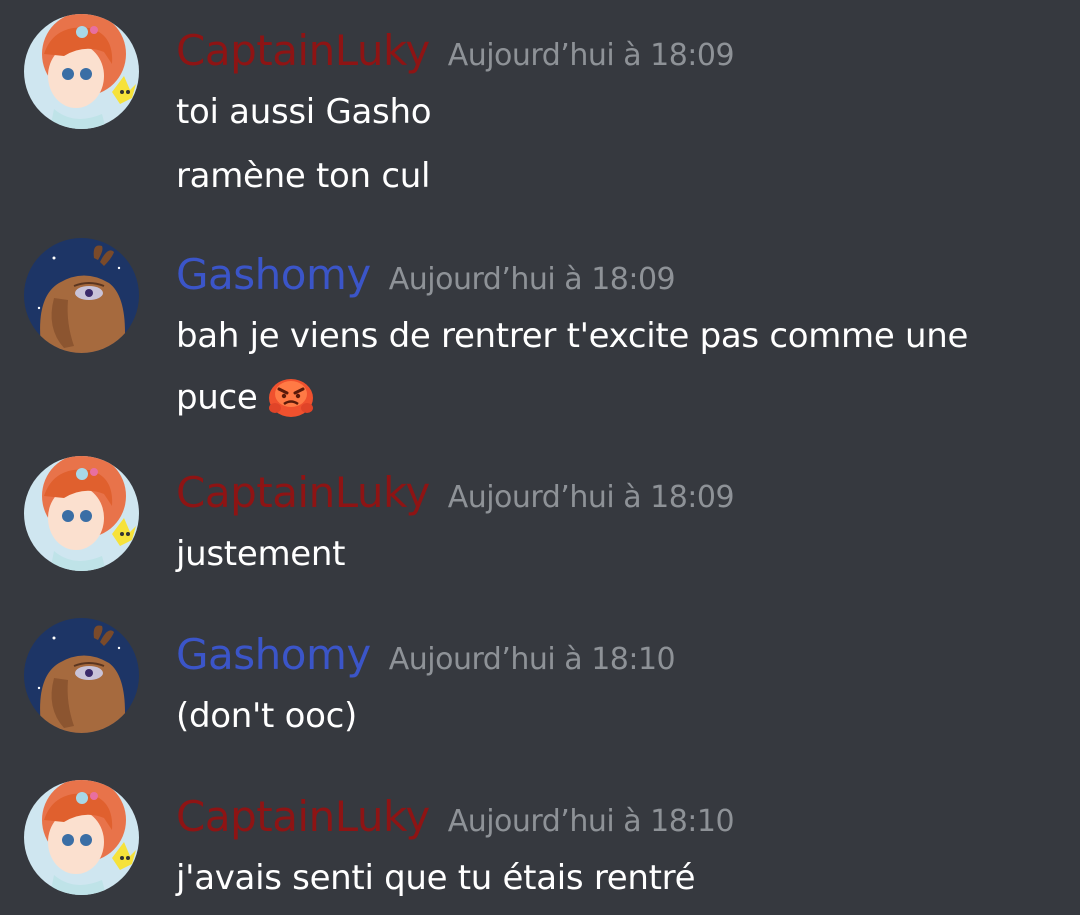  Describe the element at coordinates (266, 716) in the screenshot. I see `message-text: (don't ooc)` at that location.